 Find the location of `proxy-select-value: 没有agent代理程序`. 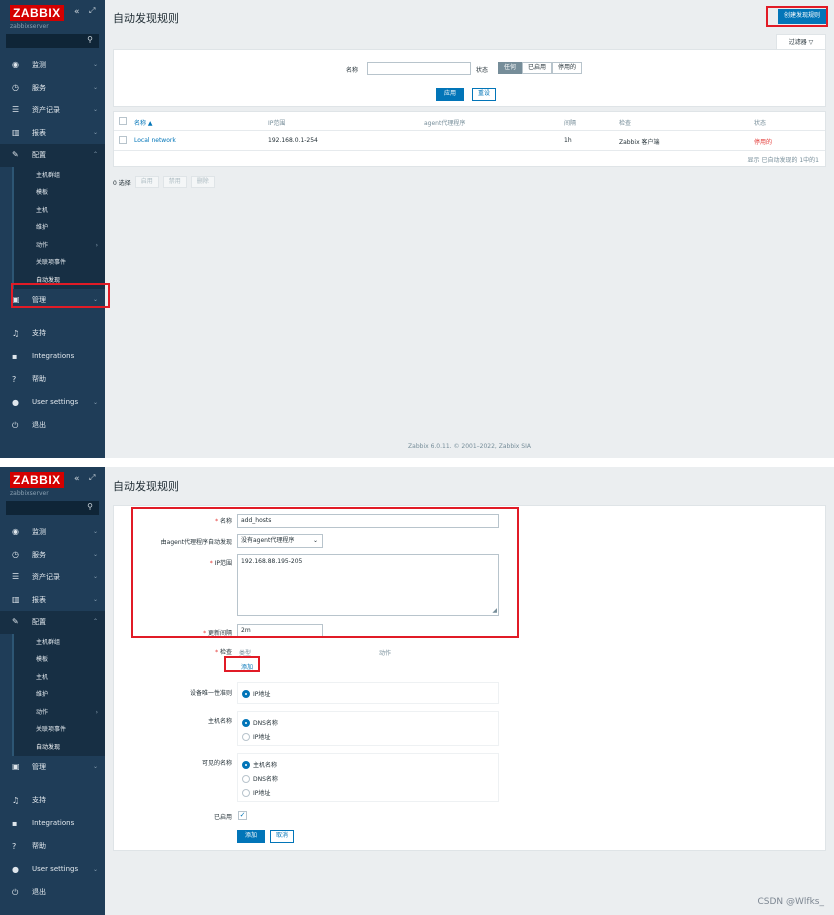

proxy-select-value: 没有agent代理程序 is located at coordinates (268, 540).